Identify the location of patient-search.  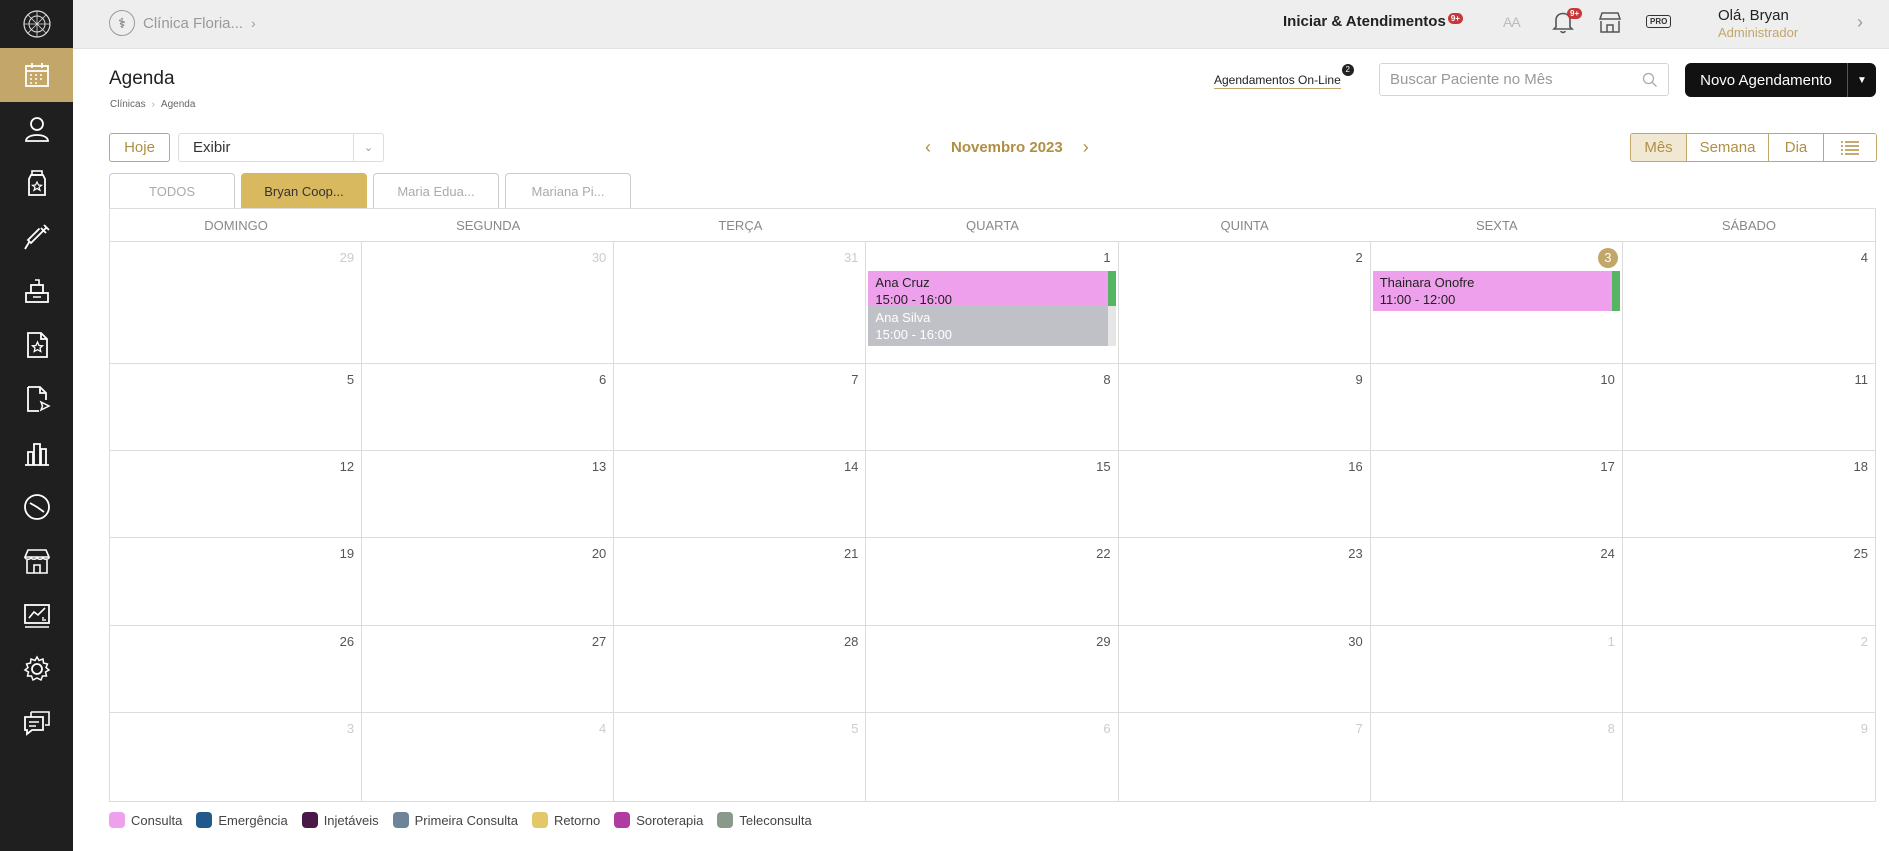
(1524, 79).